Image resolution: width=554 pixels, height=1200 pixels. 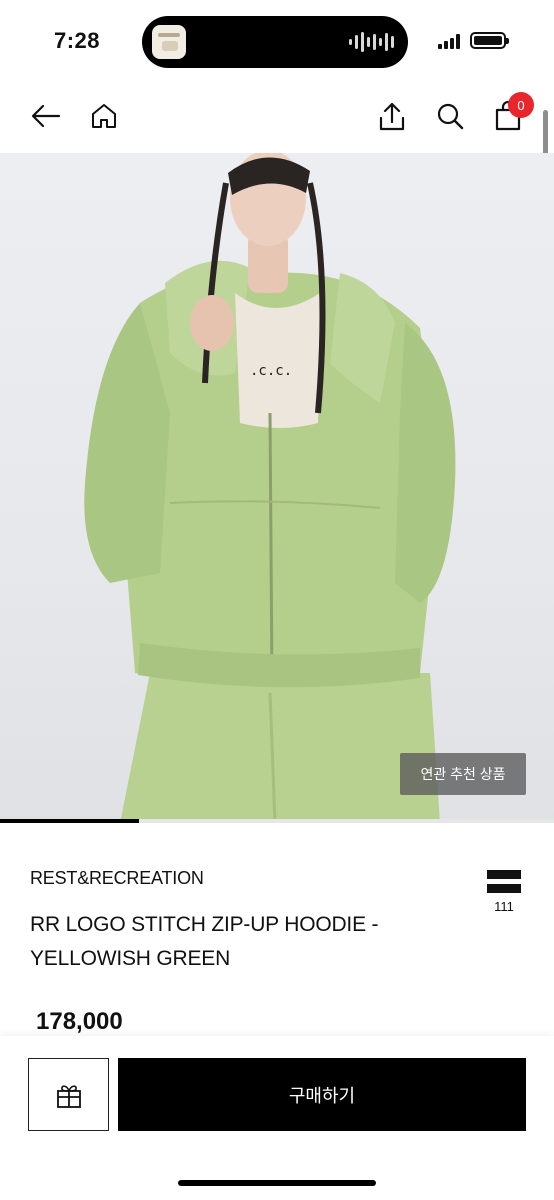 I want to click on gift-icon, so click(x=68, y=1096).